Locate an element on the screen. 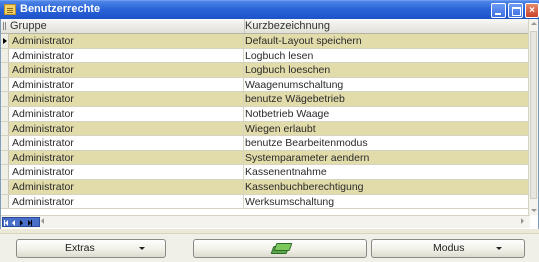 The width and height of the screenshot is (539, 262). table-row: Administrator benutze Wägebetrieb is located at coordinates (265, 99).